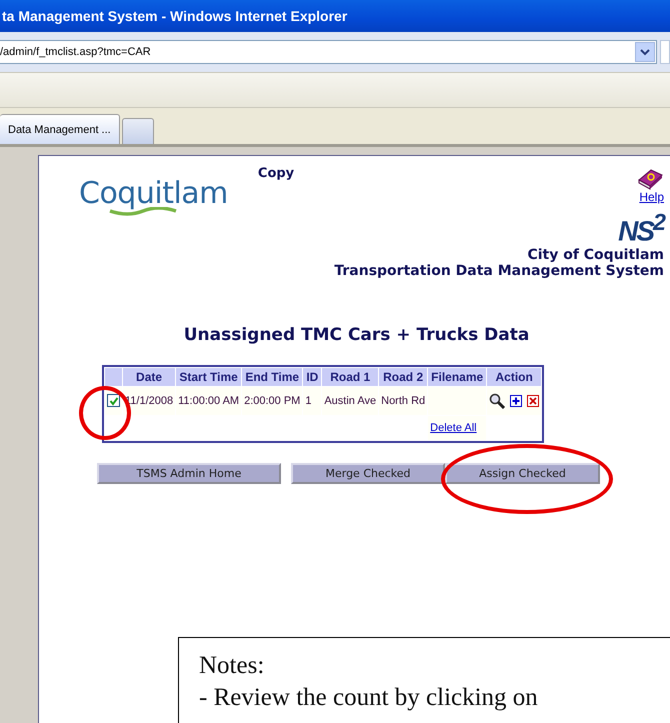 The height and width of the screenshot is (723, 670). Describe the element at coordinates (308, 401) in the screenshot. I see `table-cell: 1` at that location.